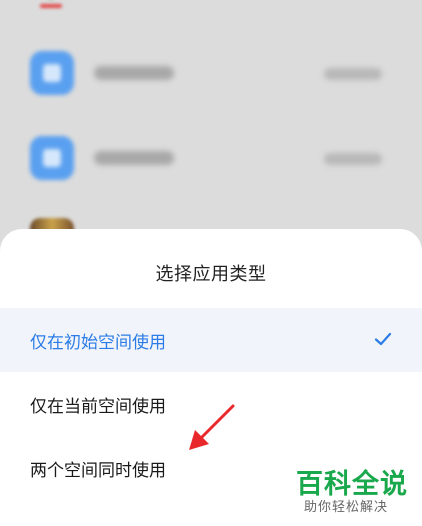 The width and height of the screenshot is (422, 526). What do you see at coordinates (346, 507) in the screenshot?
I see `watermark-tagline: 助你轻松解决` at bounding box center [346, 507].